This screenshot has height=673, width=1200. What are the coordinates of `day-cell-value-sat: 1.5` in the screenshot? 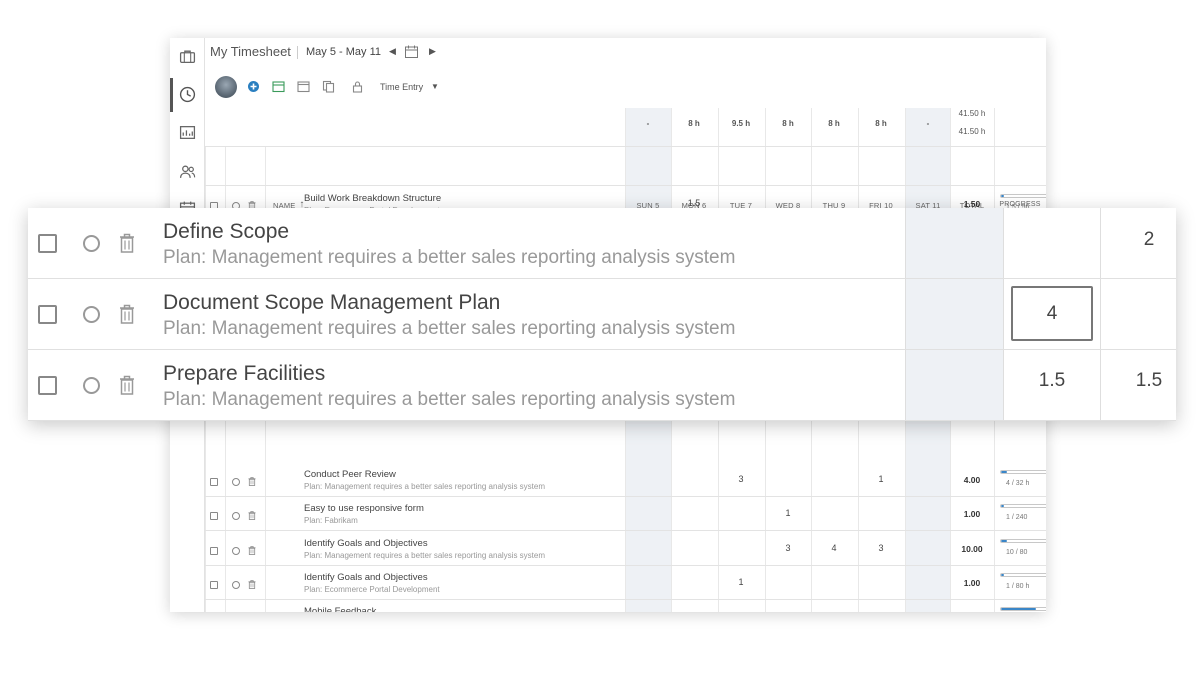 It's located at (1052, 381).